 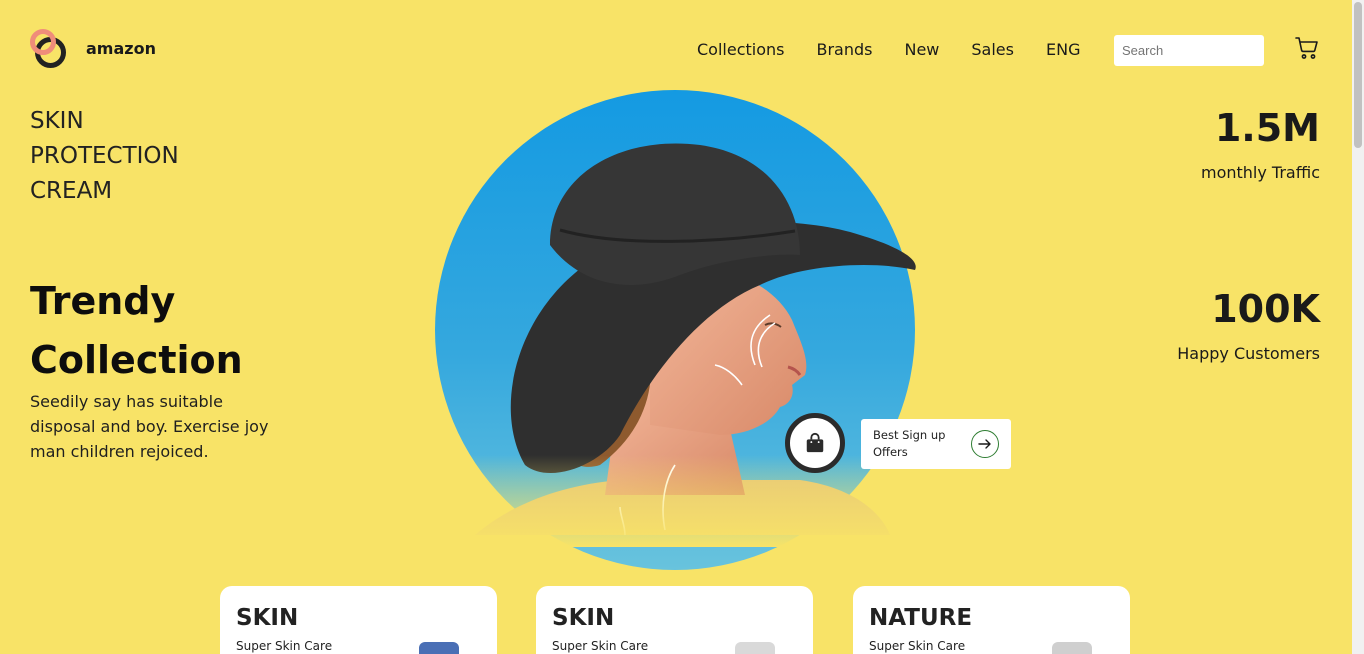 I want to click on tagline-line-2: PROTECTION, so click(x=104, y=156).